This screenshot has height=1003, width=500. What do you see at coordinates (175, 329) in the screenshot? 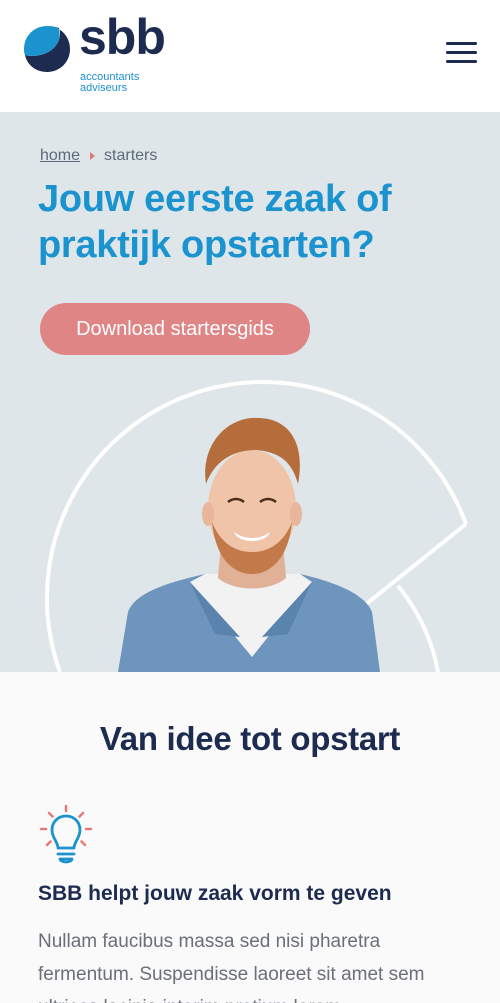
I see `download-startersgids-button: Download startersgids` at bounding box center [175, 329].